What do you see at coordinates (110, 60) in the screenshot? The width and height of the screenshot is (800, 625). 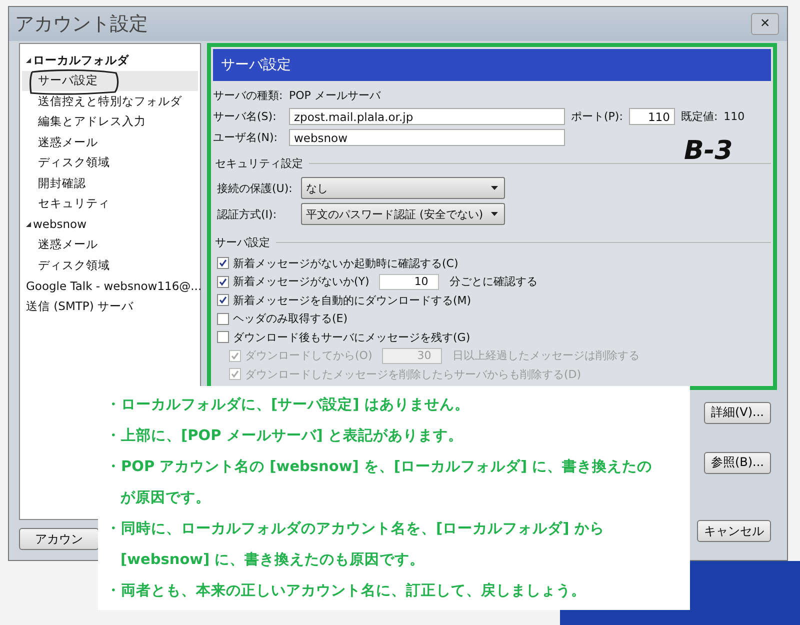 I see `tree-item: ローカルフォルダ` at bounding box center [110, 60].